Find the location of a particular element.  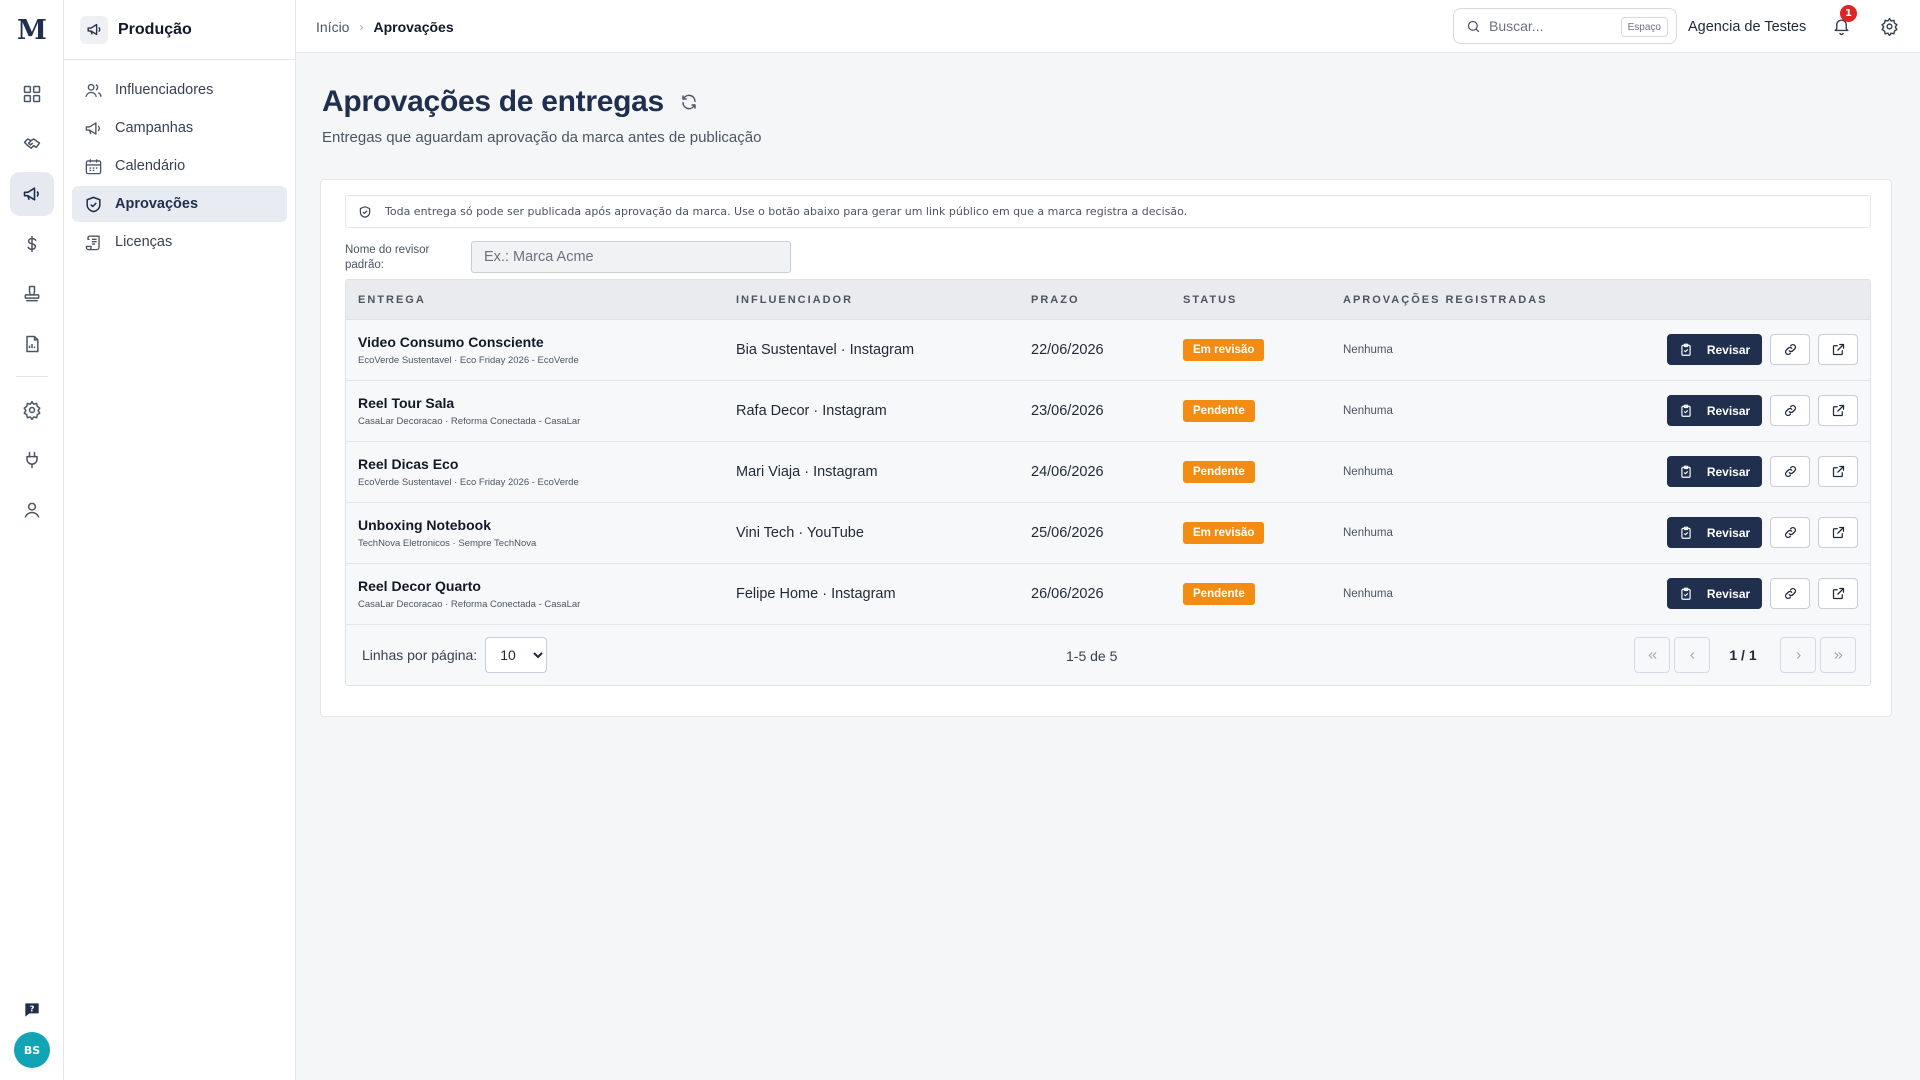

reviewer-name-input is located at coordinates (631, 257).